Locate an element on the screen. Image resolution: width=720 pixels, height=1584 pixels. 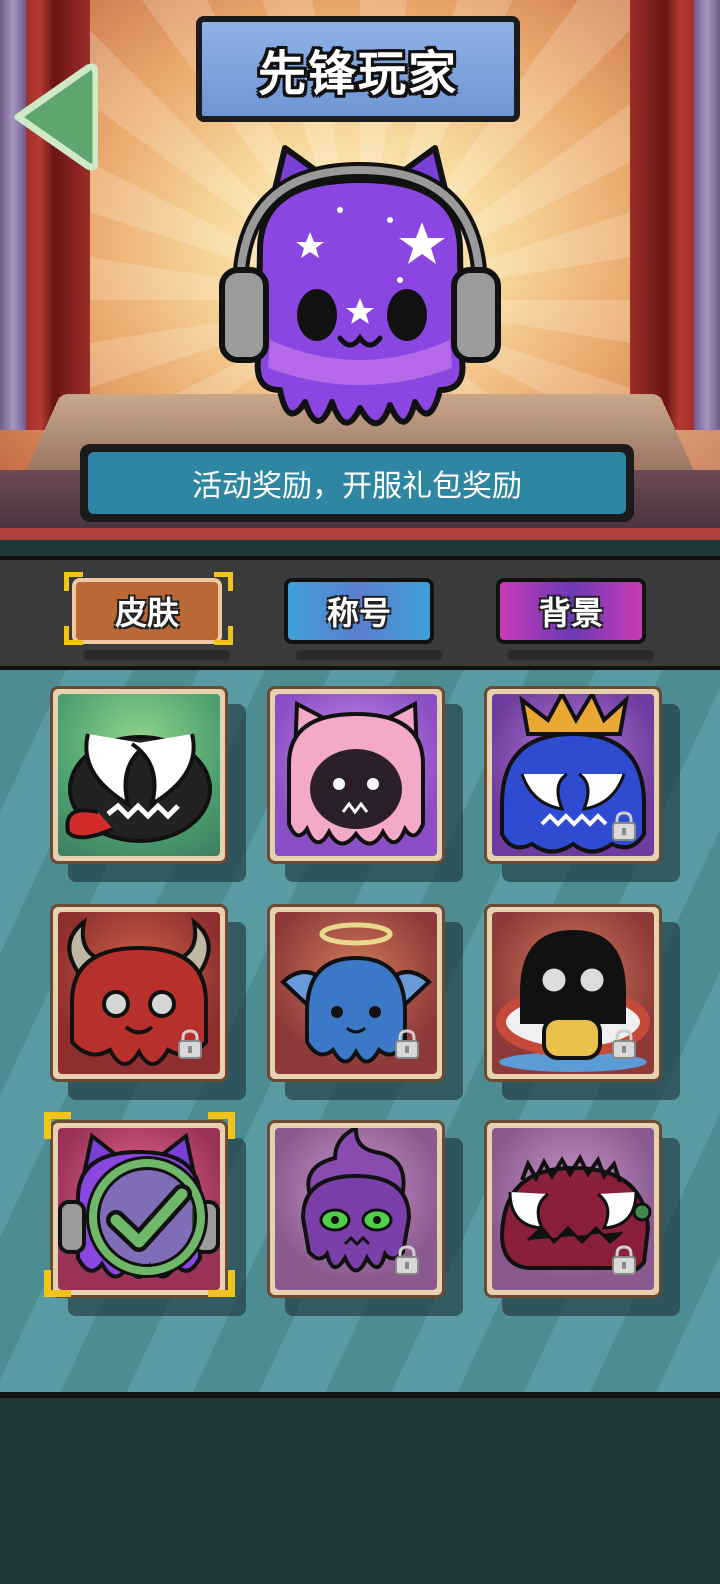
selected-skin-preview is located at coordinates (360, 295).